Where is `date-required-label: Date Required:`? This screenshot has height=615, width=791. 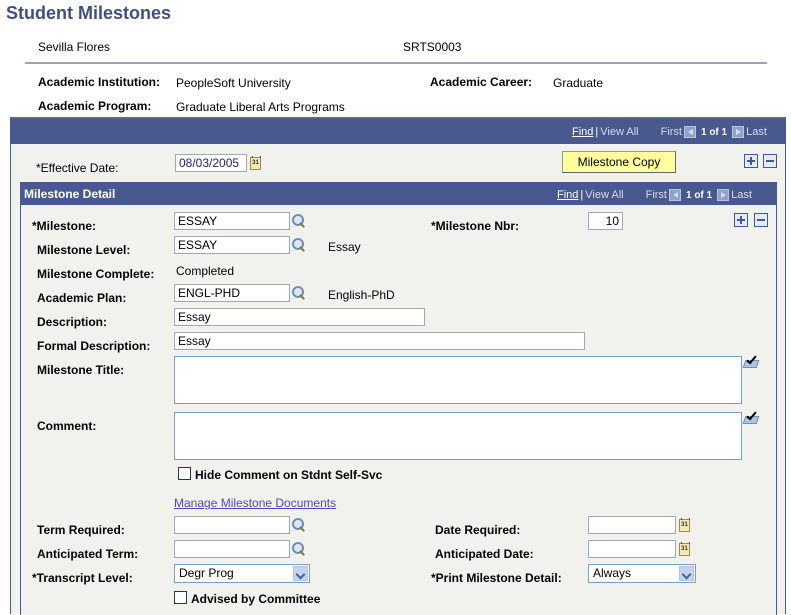
date-required-label: Date Required: is located at coordinates (478, 530).